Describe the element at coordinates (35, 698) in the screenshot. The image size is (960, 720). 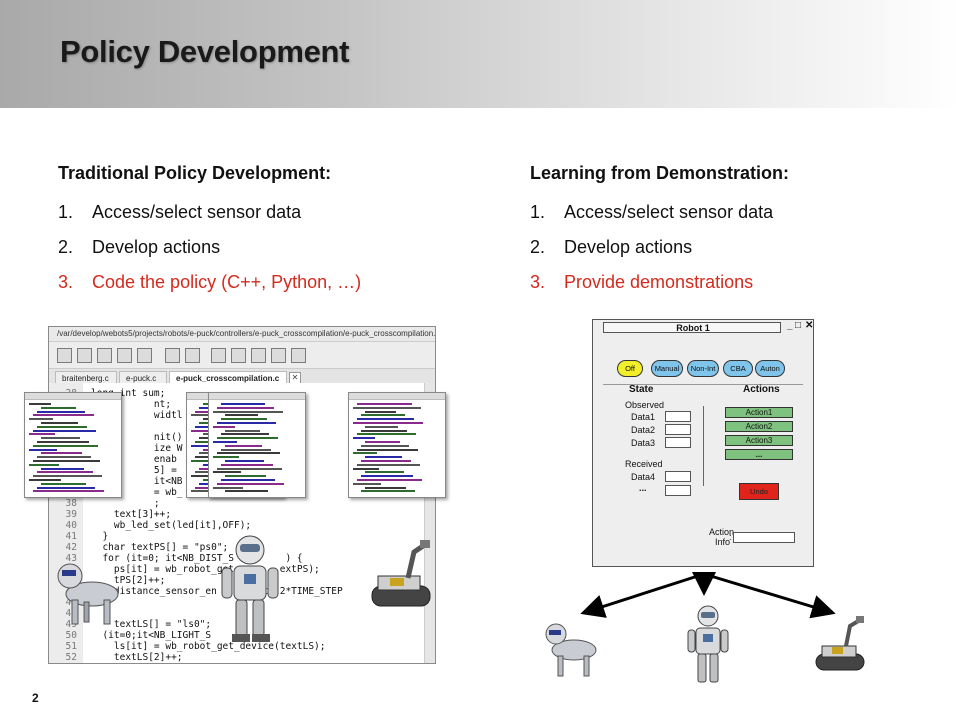
I see `page-number: 2` at that location.